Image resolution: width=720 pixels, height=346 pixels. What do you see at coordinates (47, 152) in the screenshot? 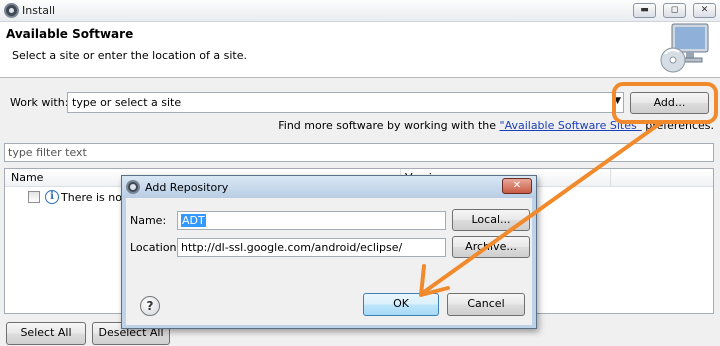
I see `filter-placeholder: type filter text` at bounding box center [47, 152].